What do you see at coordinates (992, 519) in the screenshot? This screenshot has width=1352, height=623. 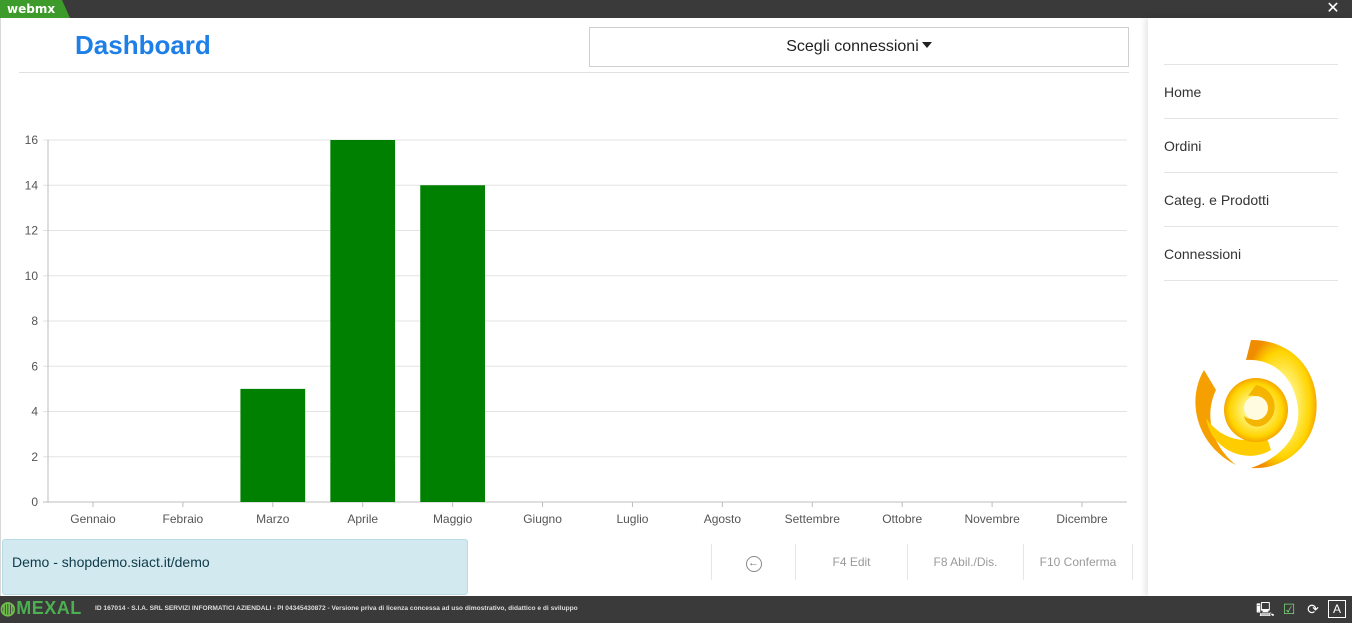 I see `x-tick-label: Novembre` at bounding box center [992, 519].